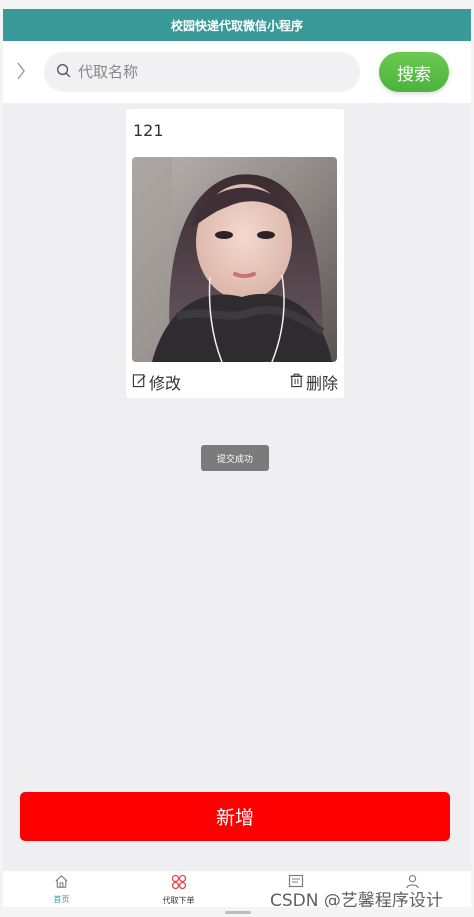 The image size is (474, 917). What do you see at coordinates (139, 382) in the screenshot?
I see `edit-icon` at bounding box center [139, 382].